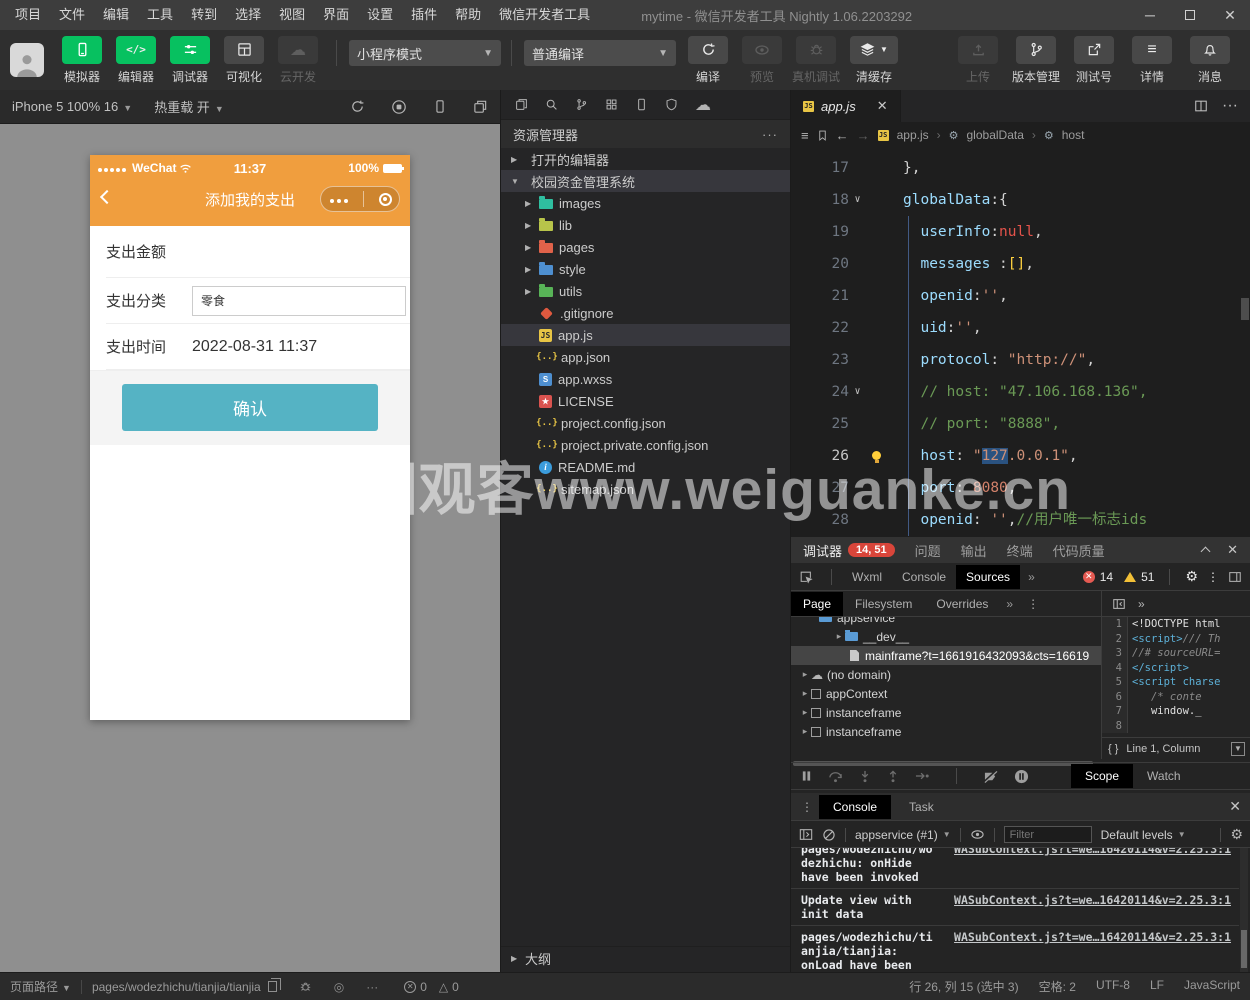 The image size is (1250, 1000). Describe the element at coordinates (581, 104) in the screenshot. I see `source-control-icon` at that location.